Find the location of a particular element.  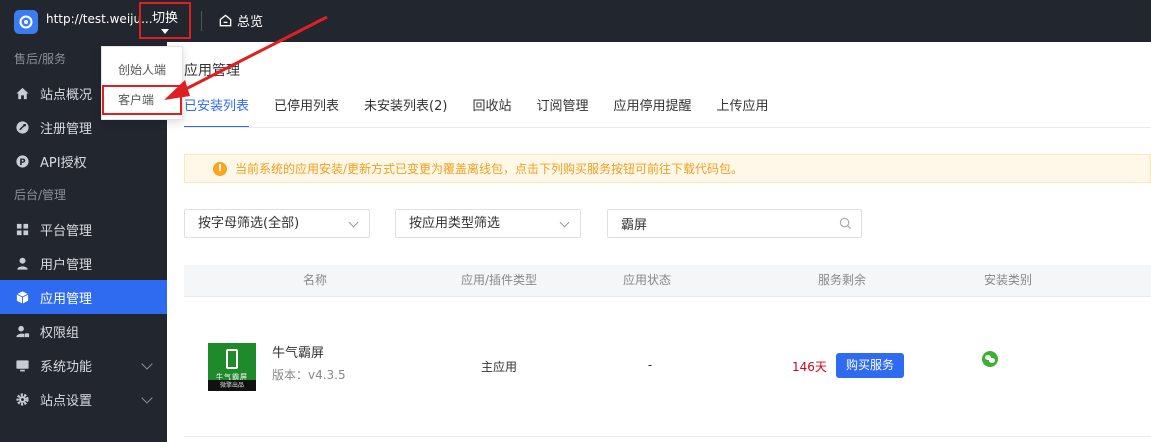

menu-item-founder: 创始人端 is located at coordinates (142, 70).